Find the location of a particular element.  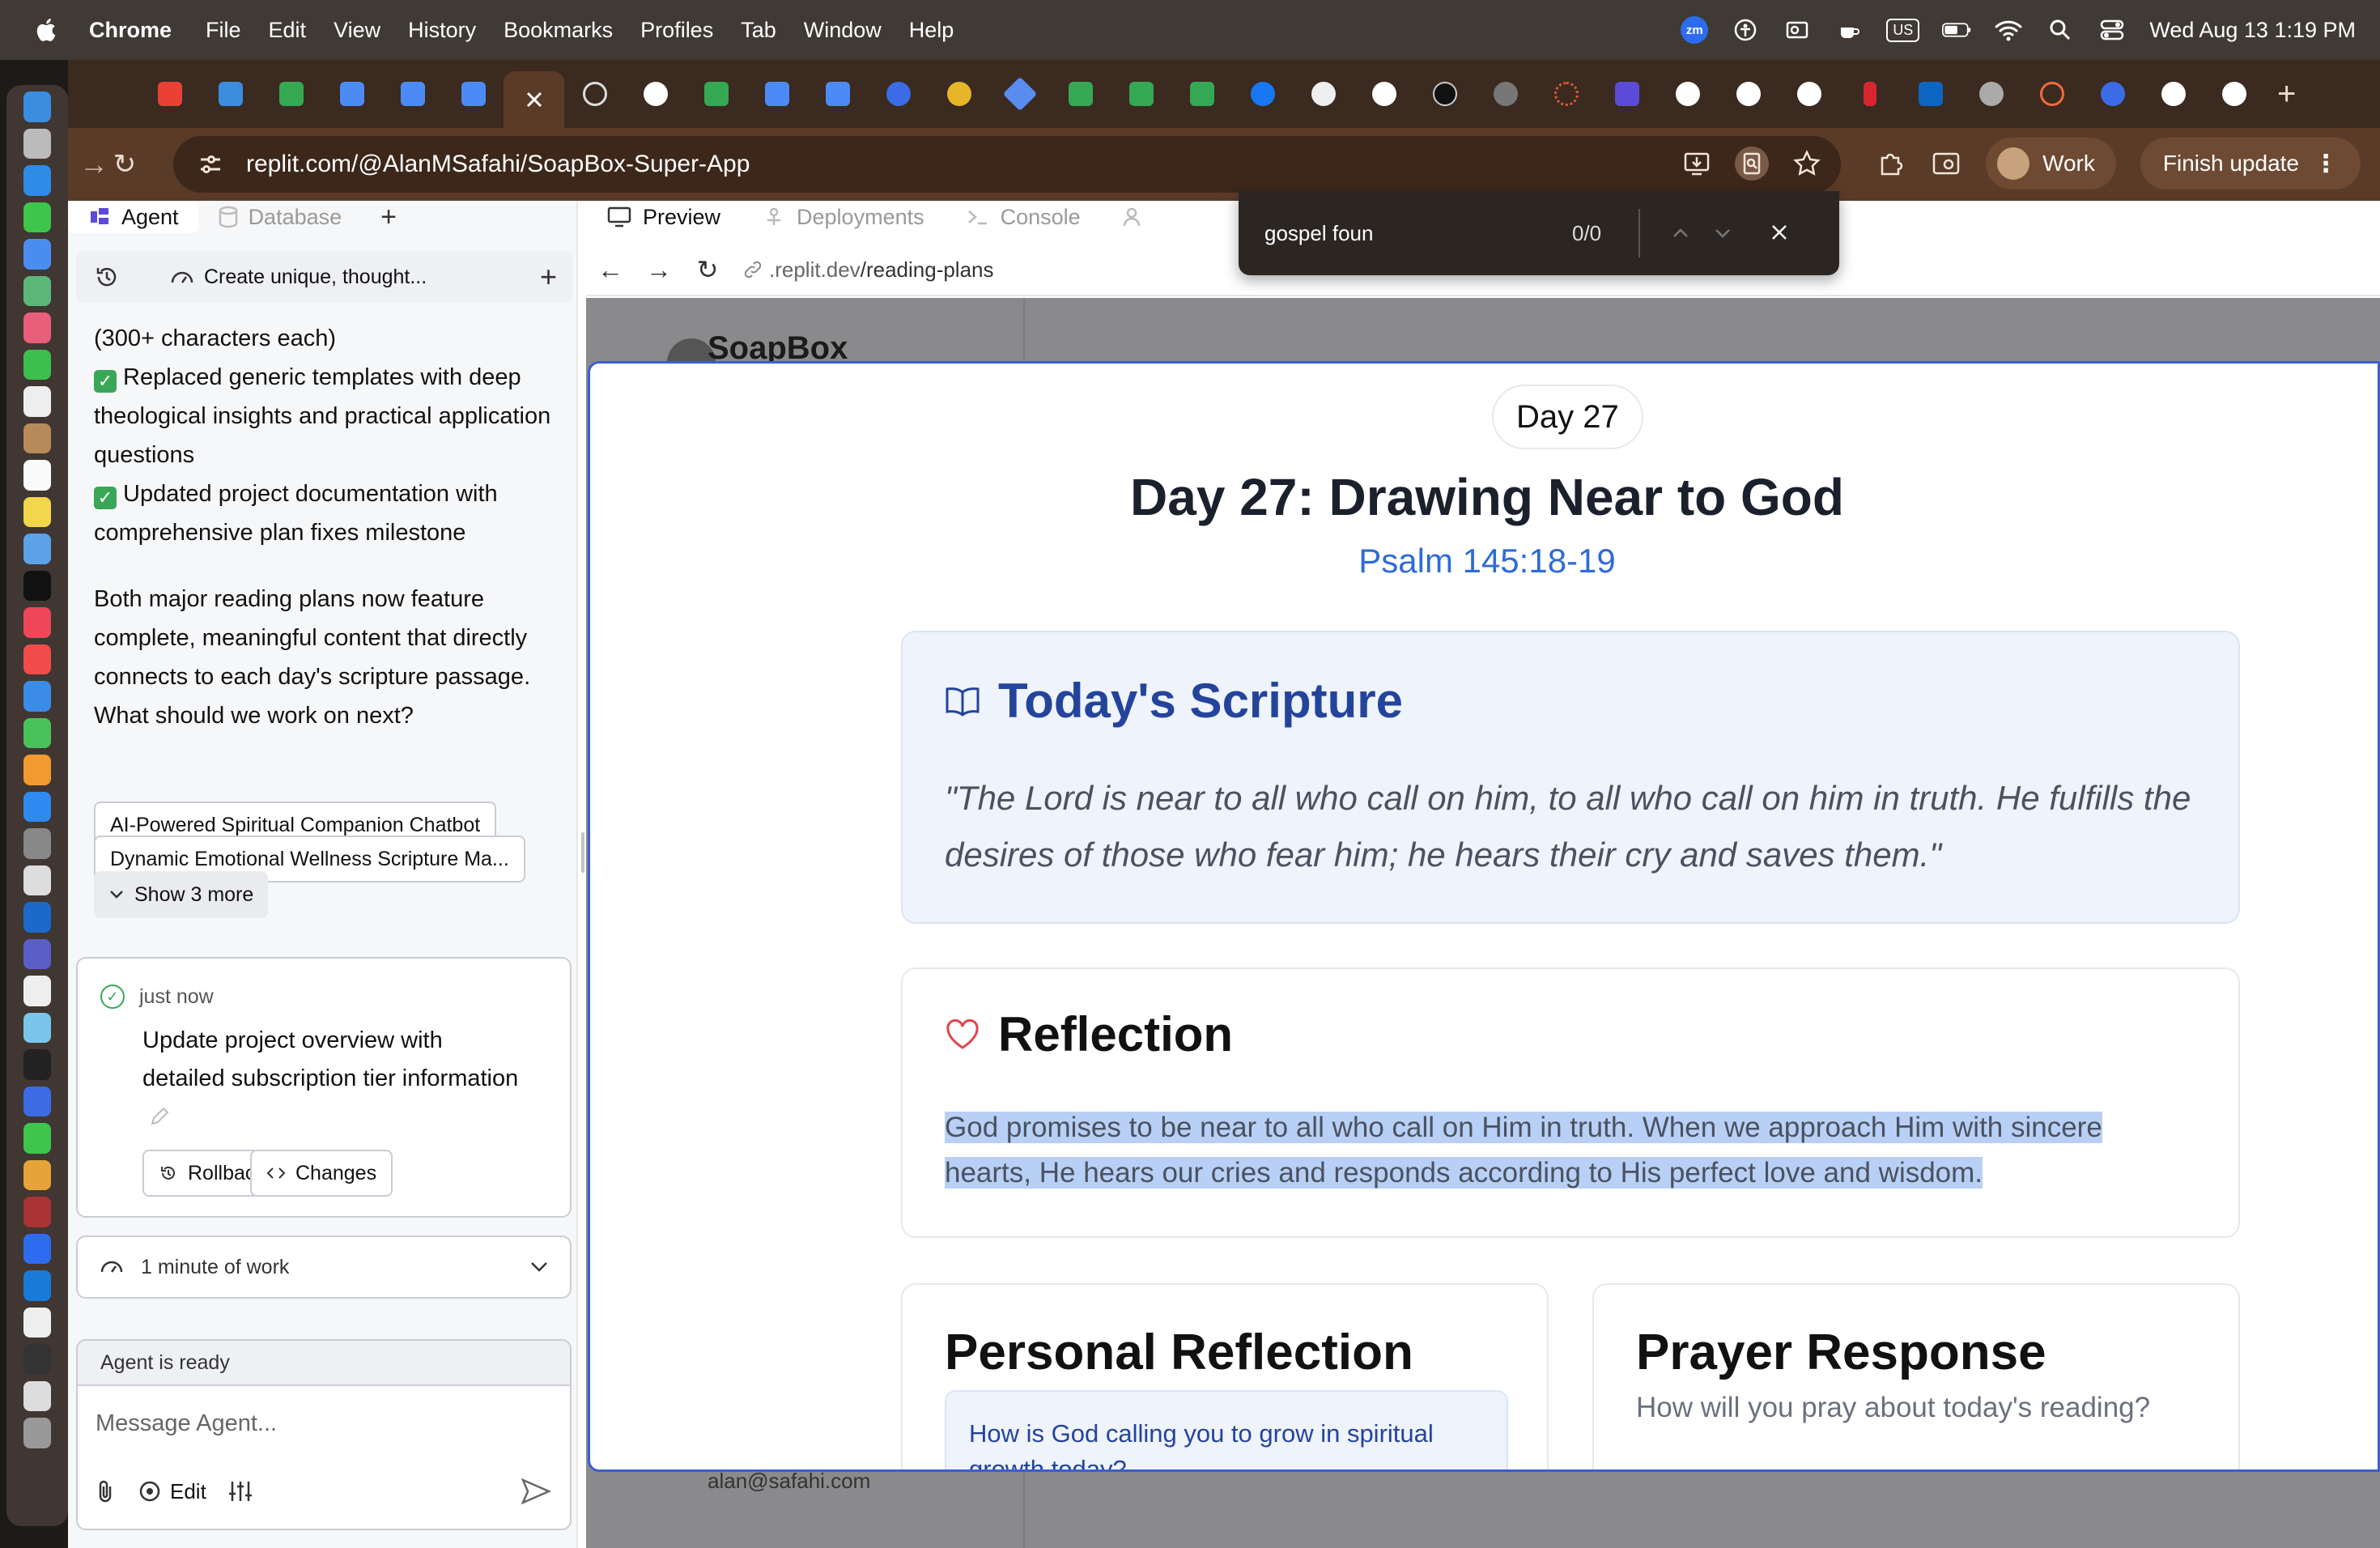

terminal-icon is located at coordinates (37, 1064).